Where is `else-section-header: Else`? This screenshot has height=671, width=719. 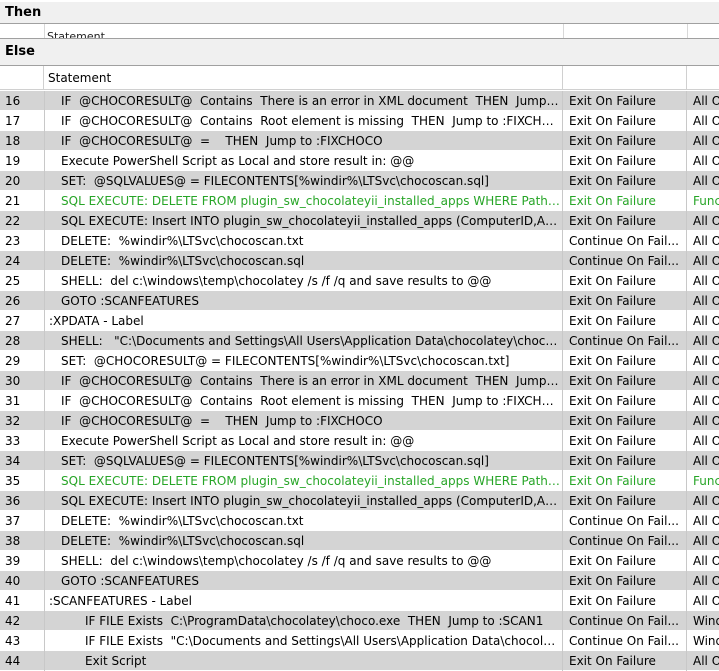
else-section-header: Else is located at coordinates (359, 52).